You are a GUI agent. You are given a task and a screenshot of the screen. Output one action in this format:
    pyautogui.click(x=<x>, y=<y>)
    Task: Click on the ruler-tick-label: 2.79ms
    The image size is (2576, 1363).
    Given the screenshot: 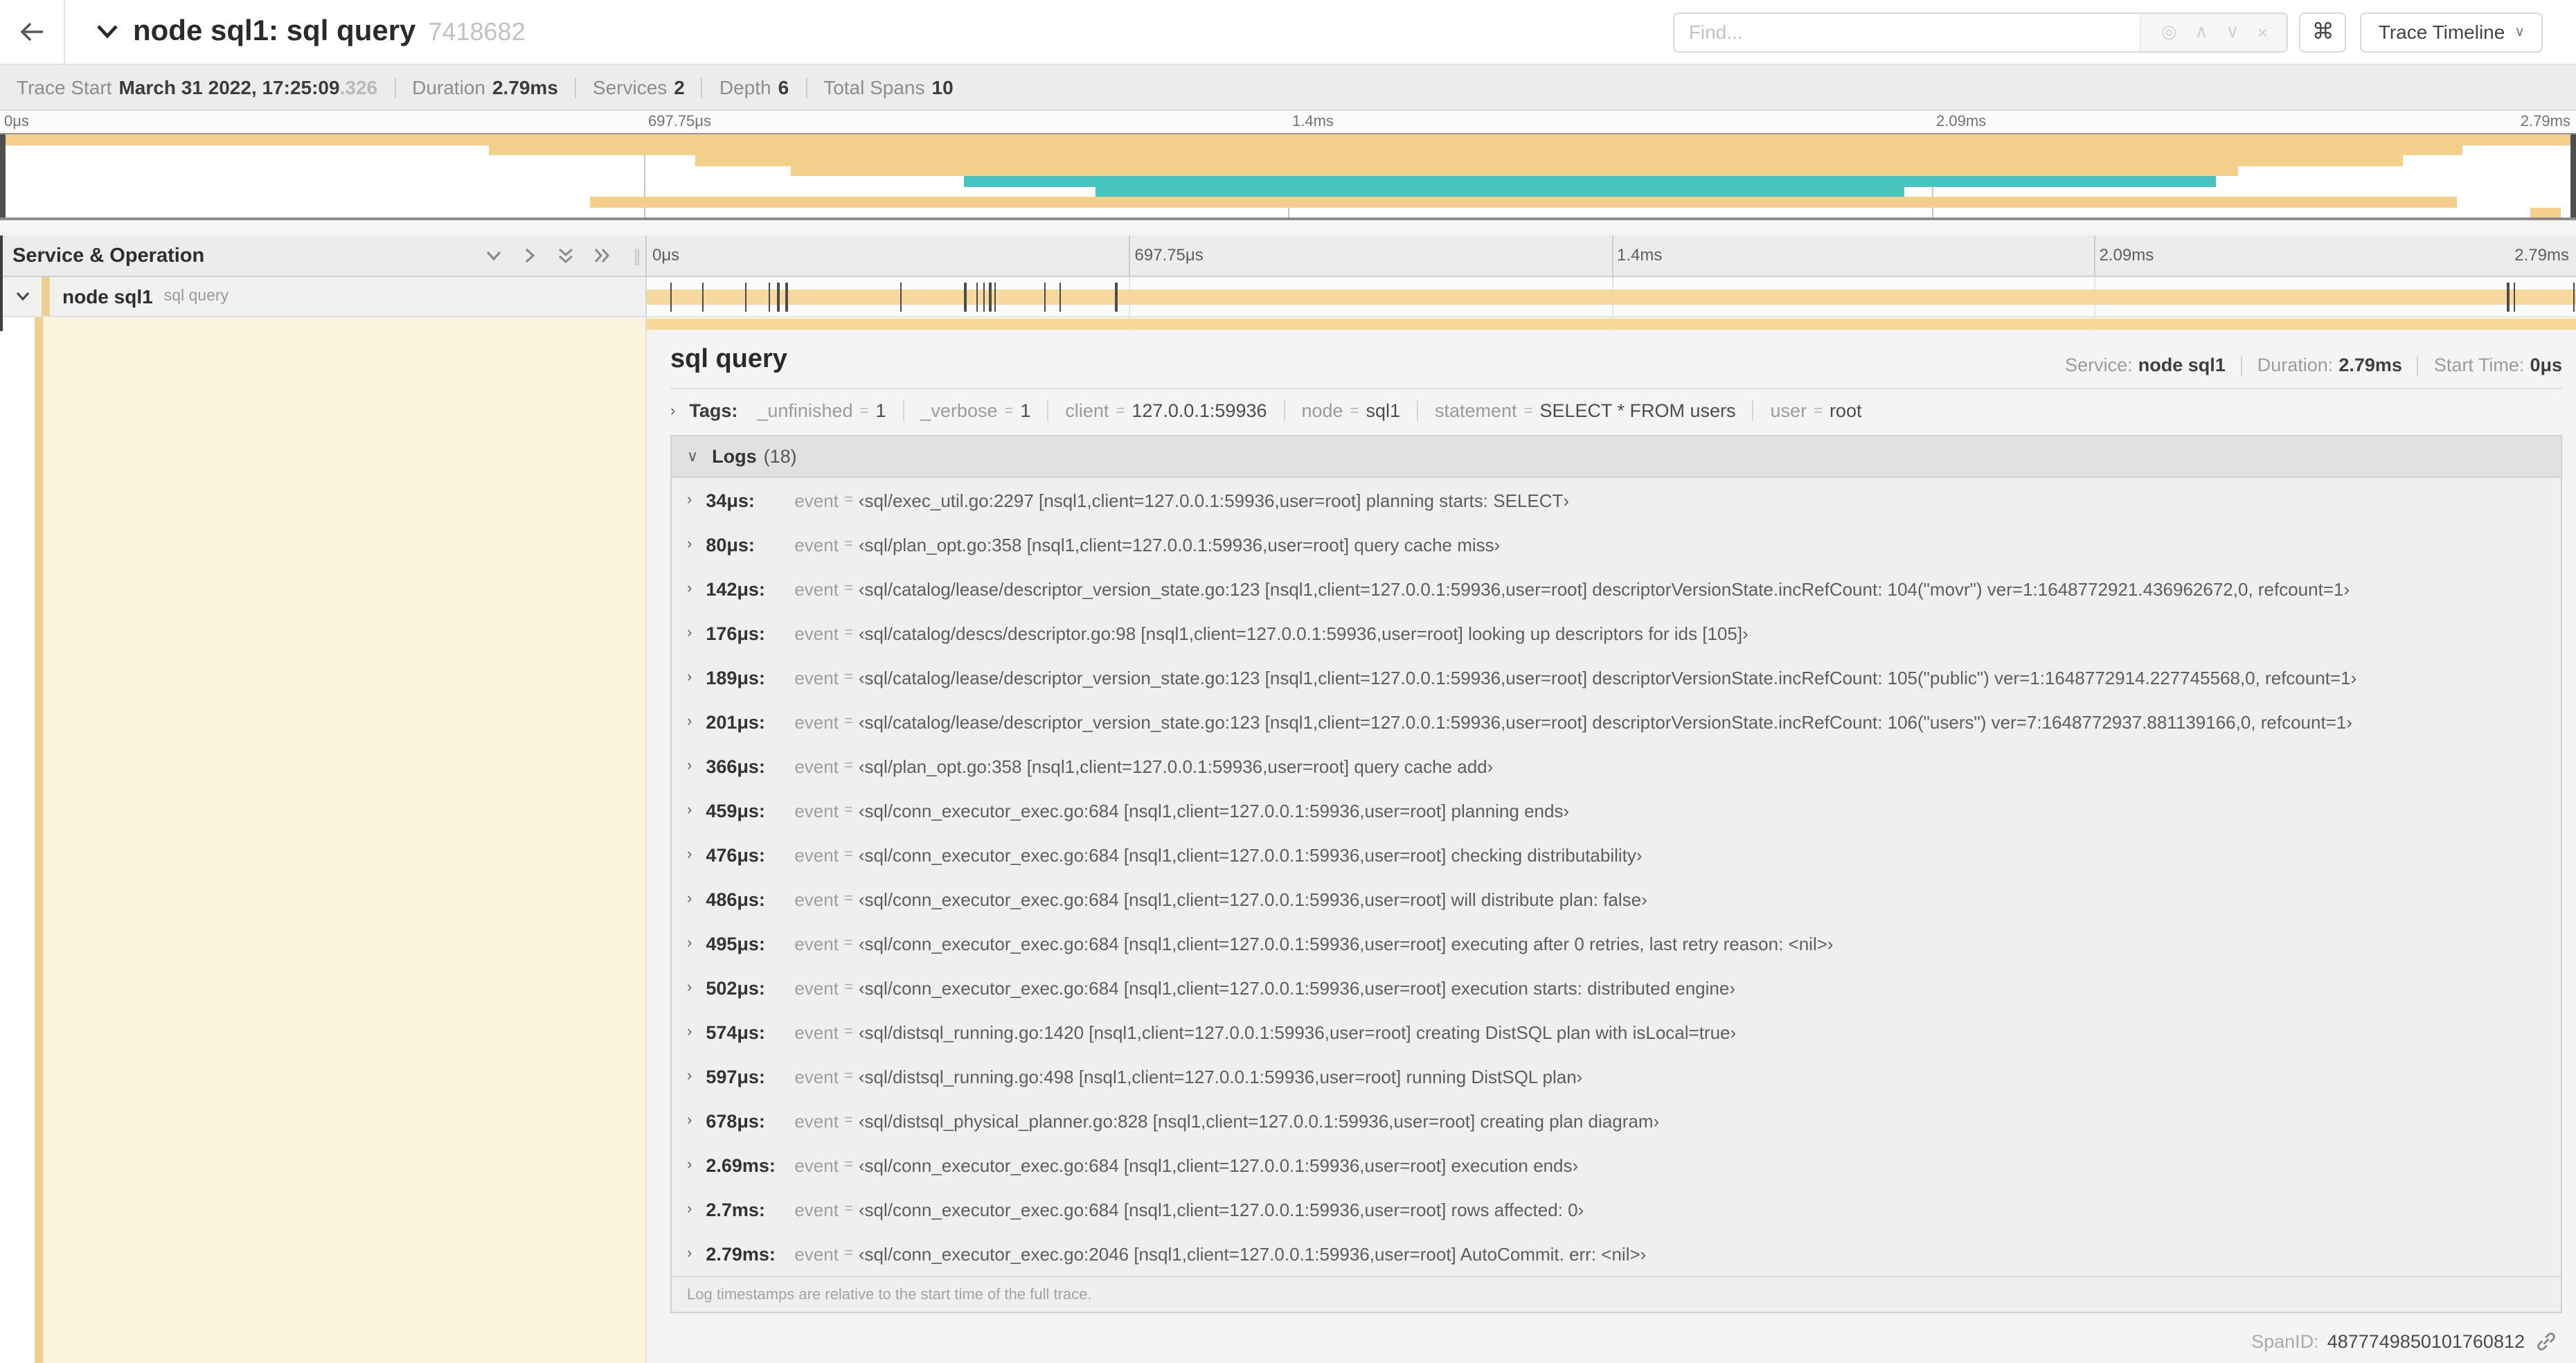 What is the action you would take?
    pyautogui.click(x=2541, y=255)
    